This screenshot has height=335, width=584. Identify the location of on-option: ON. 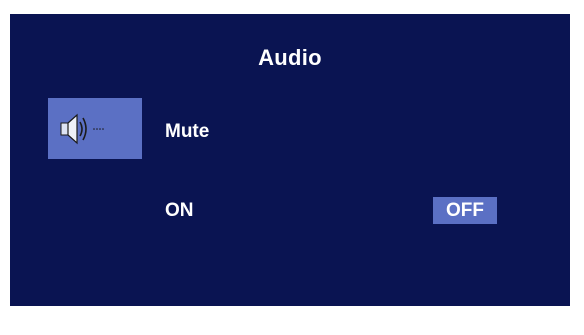
(179, 211).